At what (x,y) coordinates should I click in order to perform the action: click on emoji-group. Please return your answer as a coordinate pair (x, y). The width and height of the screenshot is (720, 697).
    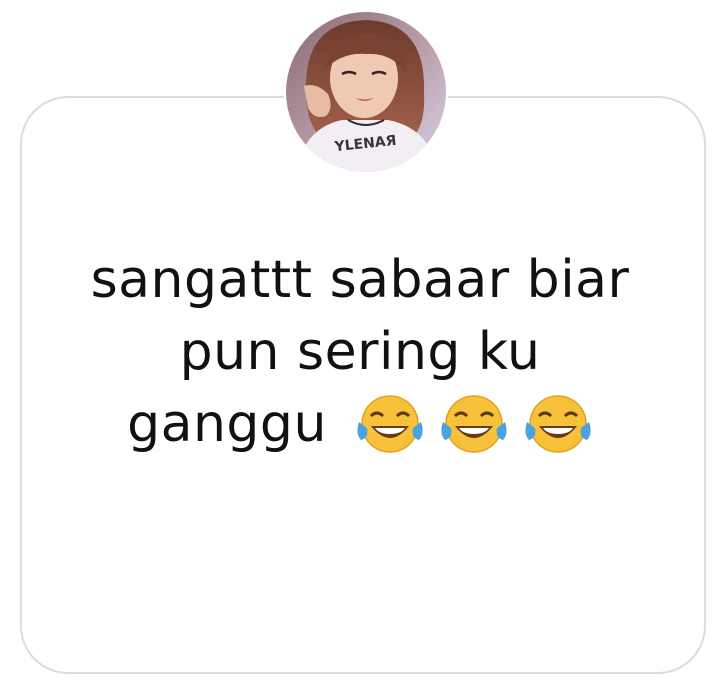
    Looking at the image, I should click on (467, 421).